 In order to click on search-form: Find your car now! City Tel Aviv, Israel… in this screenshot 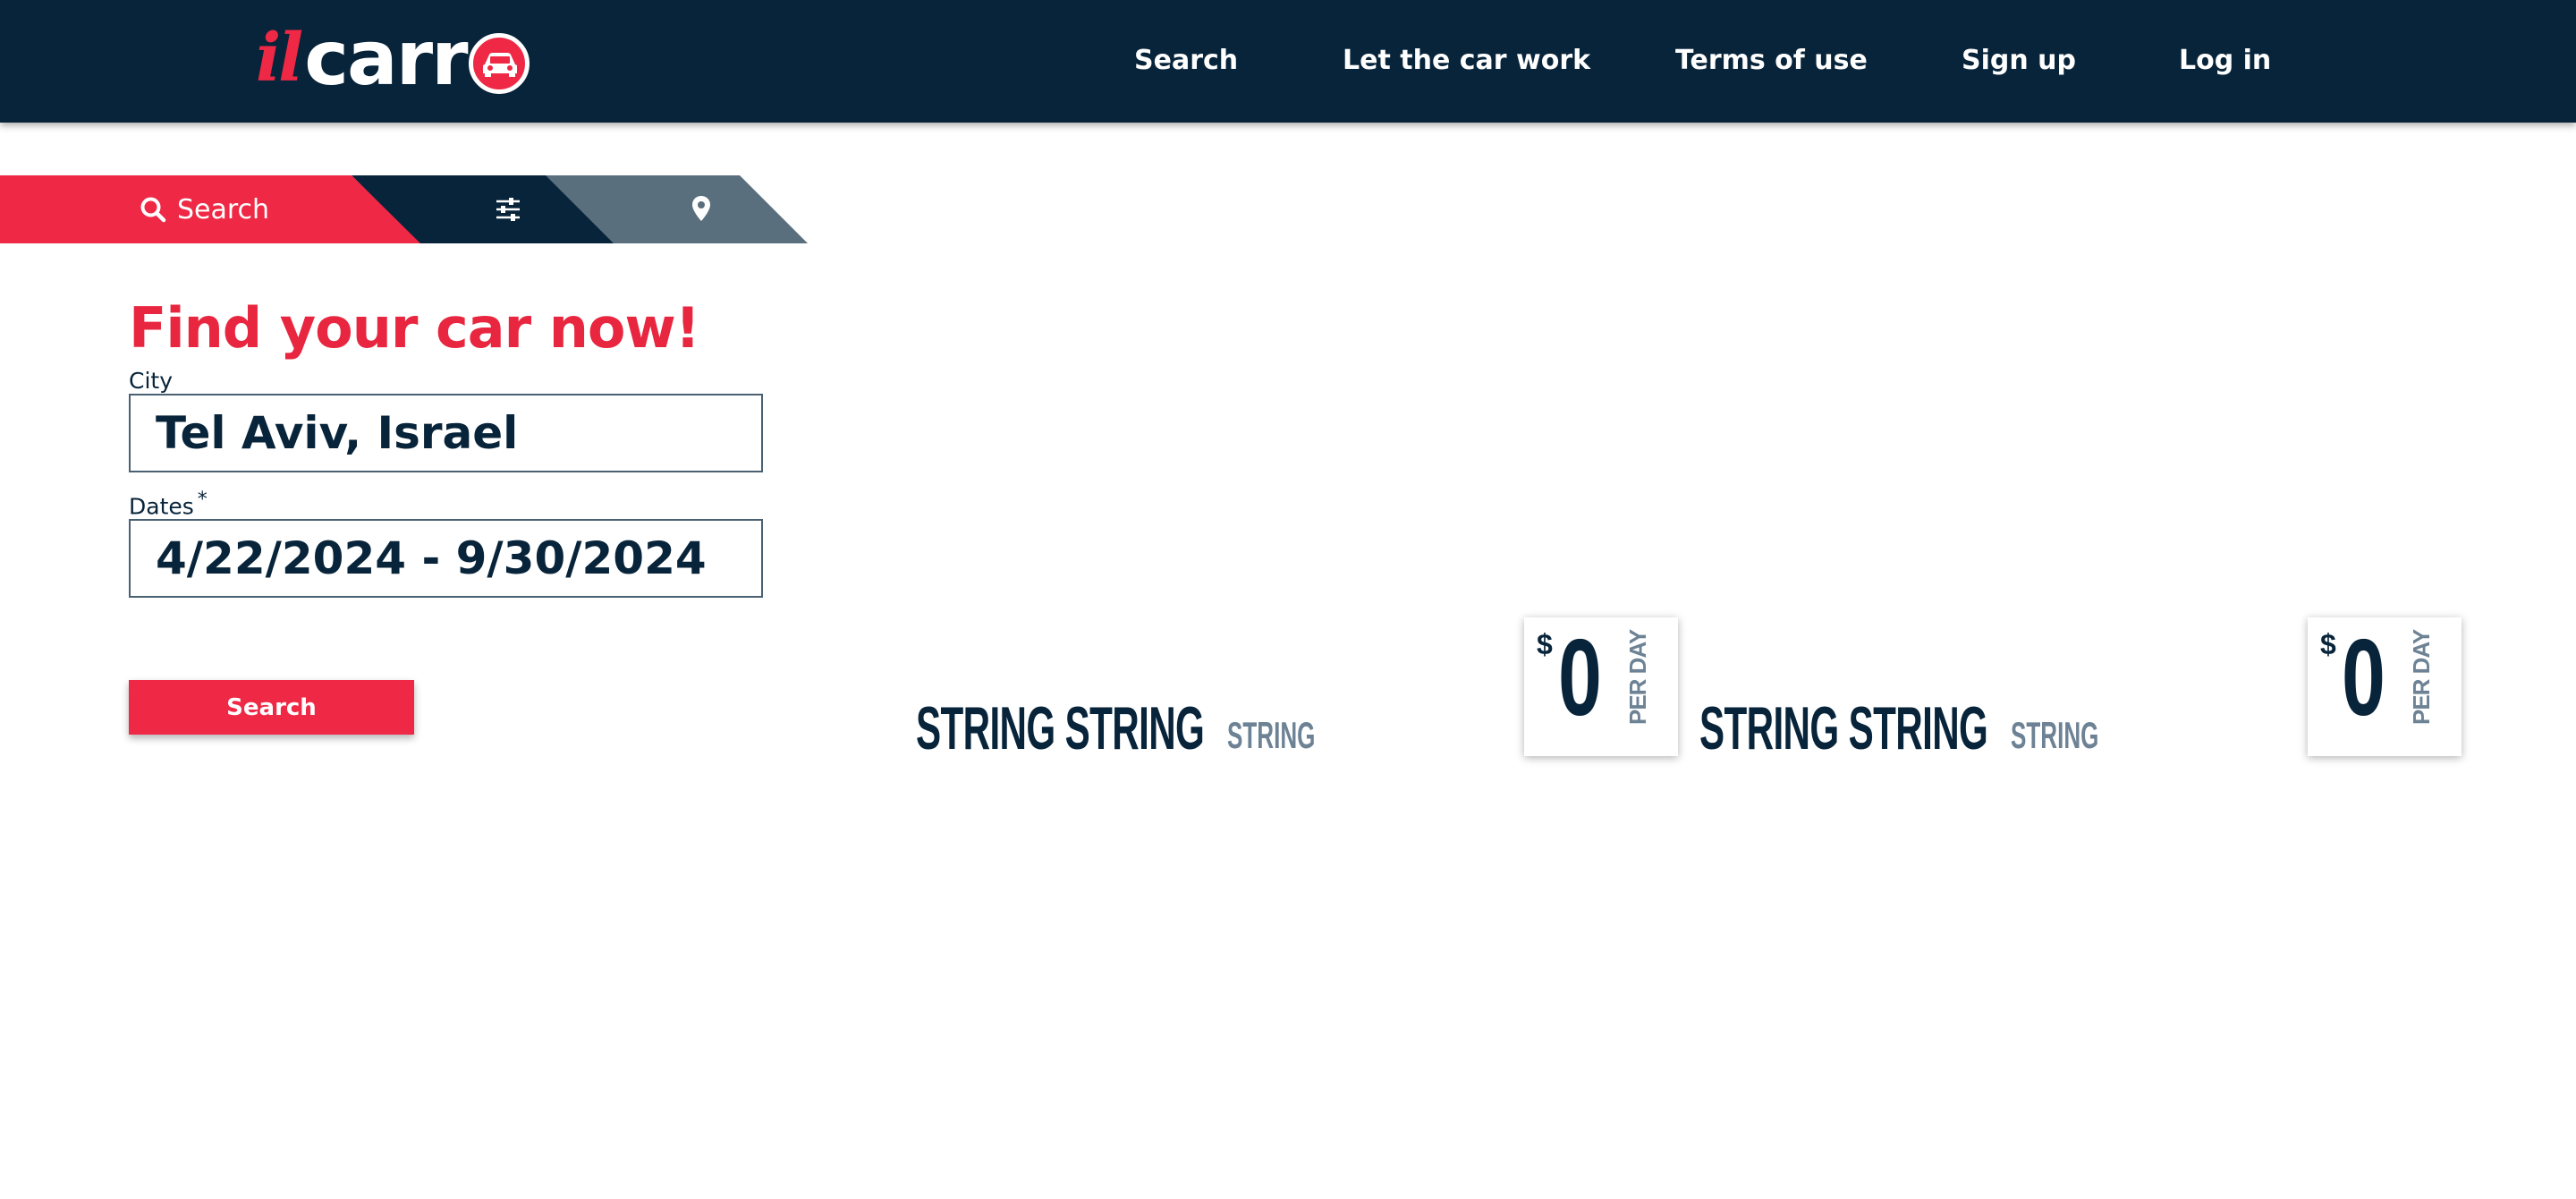, I will do `click(447, 447)`.